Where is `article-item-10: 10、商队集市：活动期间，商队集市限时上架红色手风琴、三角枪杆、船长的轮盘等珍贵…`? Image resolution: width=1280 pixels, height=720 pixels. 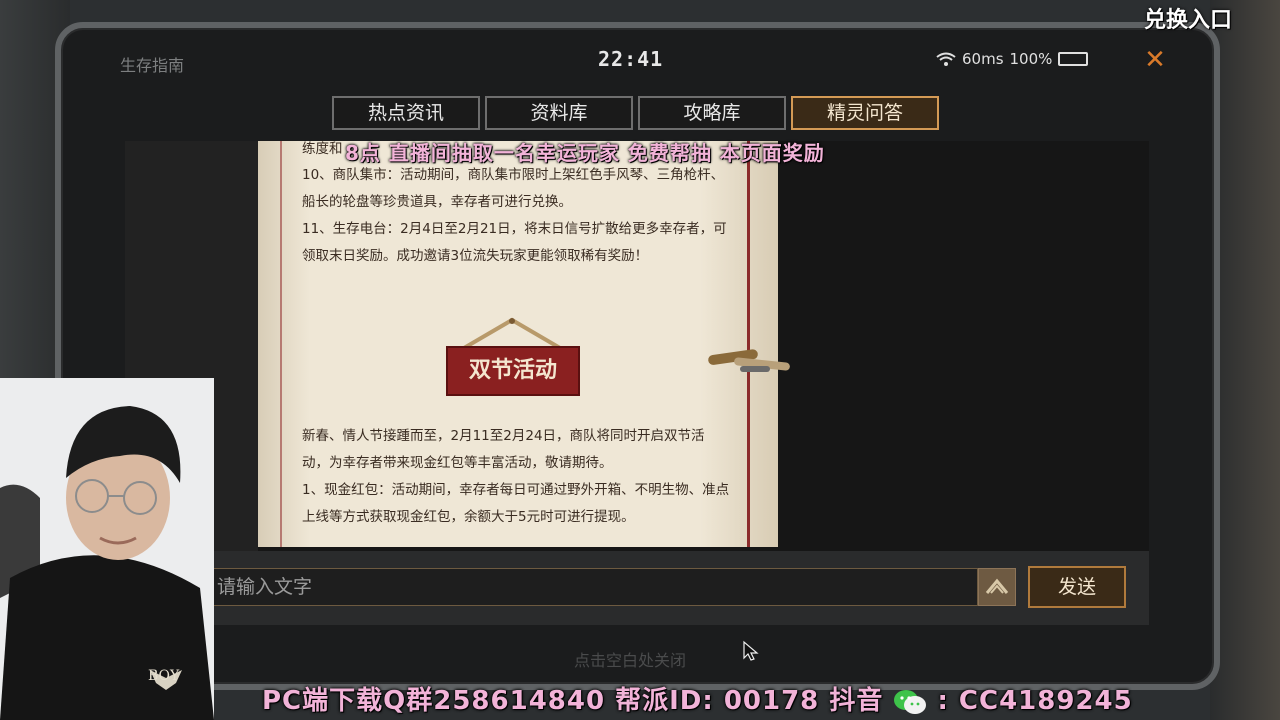
article-item-10: 10、商队集市：活动期间，商队集市限时上架红色手风琴、三角枪杆、船长的轮盘等珍贵… is located at coordinates (513, 188).